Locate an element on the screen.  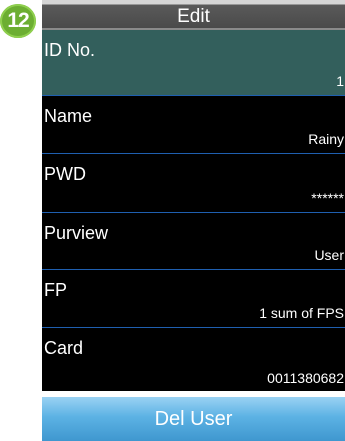
field-row-purview: Purview User is located at coordinates (193, 241).